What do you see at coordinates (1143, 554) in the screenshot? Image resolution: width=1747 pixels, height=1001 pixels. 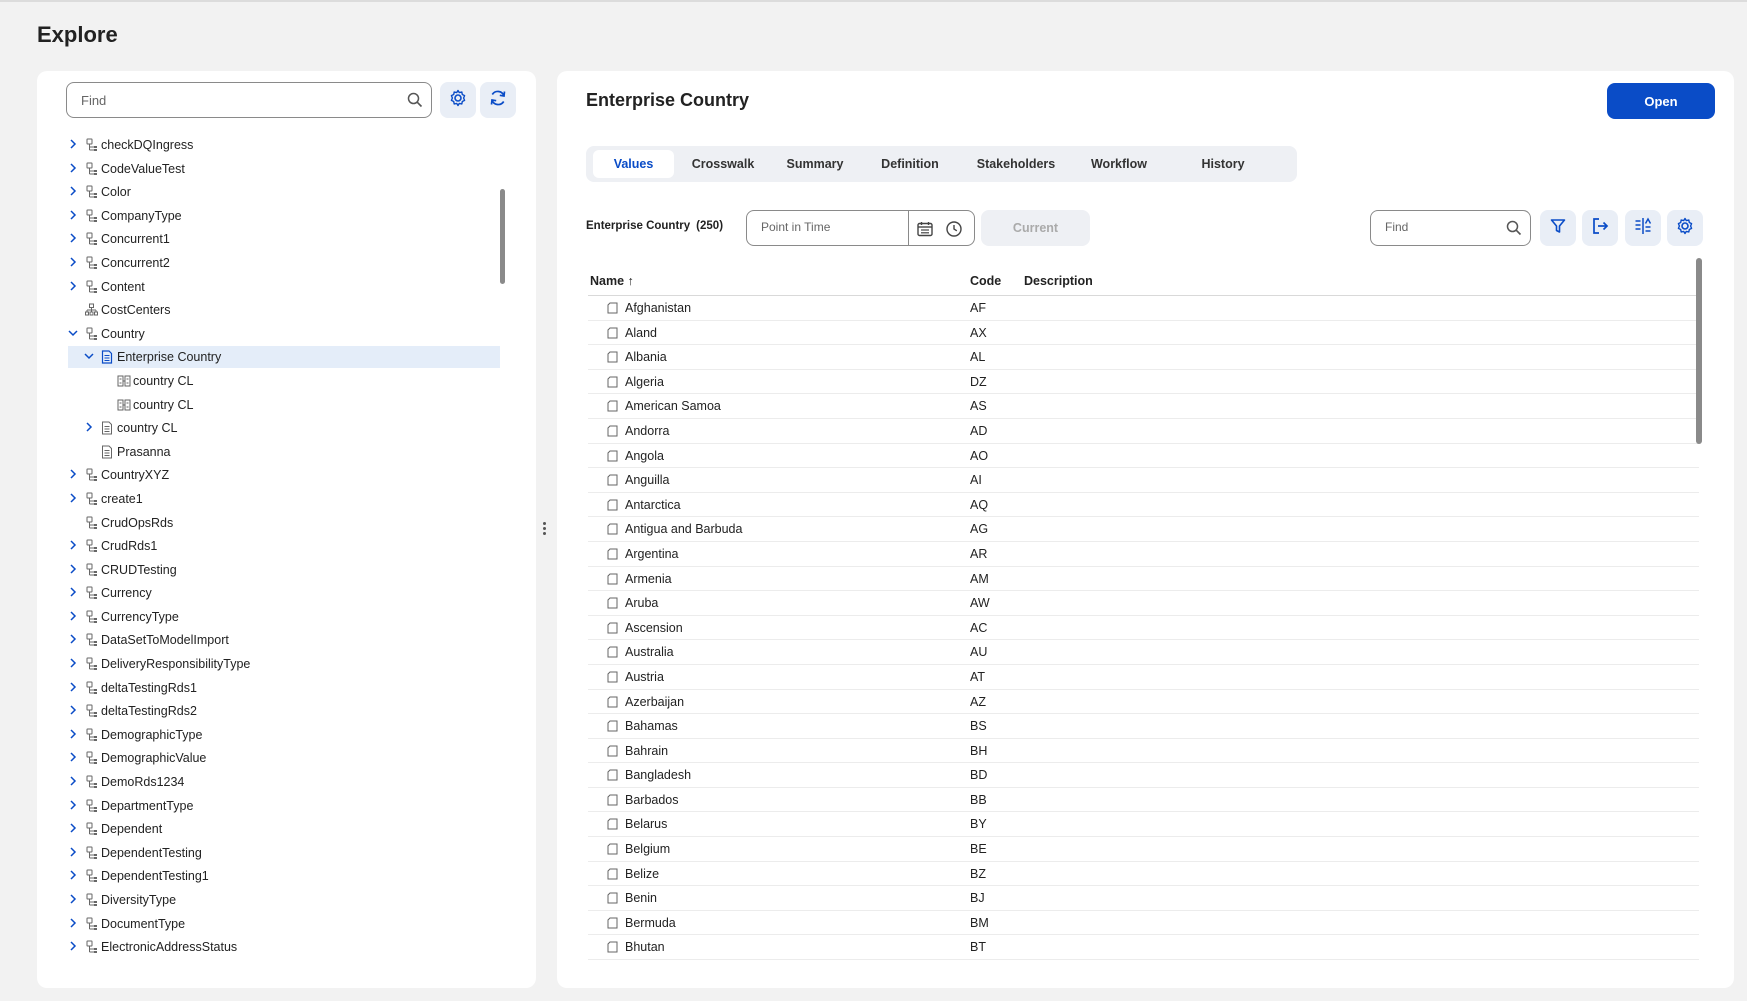 I see `table-row: Argentina AR` at bounding box center [1143, 554].